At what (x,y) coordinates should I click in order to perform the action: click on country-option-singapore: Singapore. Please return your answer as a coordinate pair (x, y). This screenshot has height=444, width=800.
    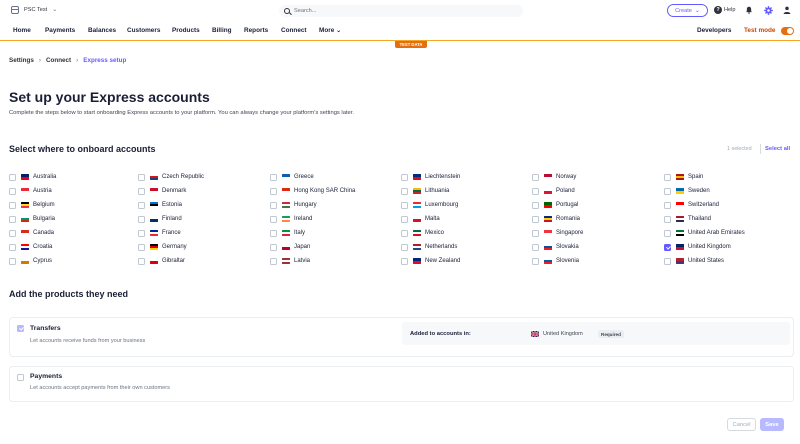
    Looking at the image, I should click on (557, 233).